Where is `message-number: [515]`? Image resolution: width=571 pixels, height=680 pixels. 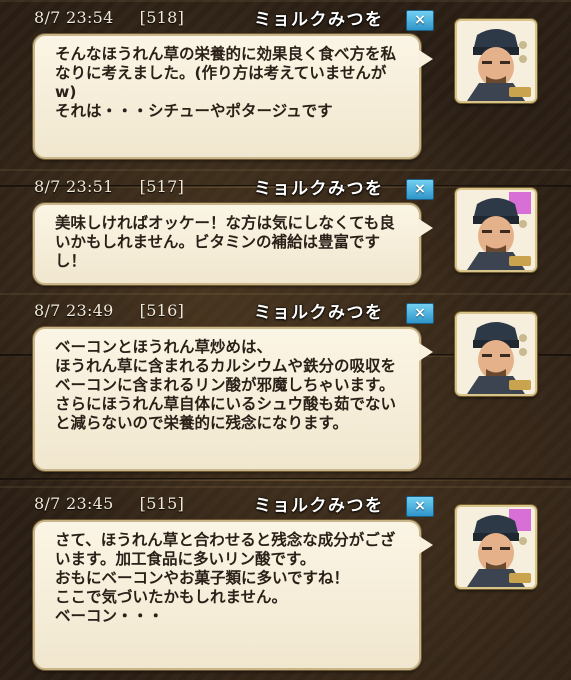 message-number: [515] is located at coordinates (162, 503).